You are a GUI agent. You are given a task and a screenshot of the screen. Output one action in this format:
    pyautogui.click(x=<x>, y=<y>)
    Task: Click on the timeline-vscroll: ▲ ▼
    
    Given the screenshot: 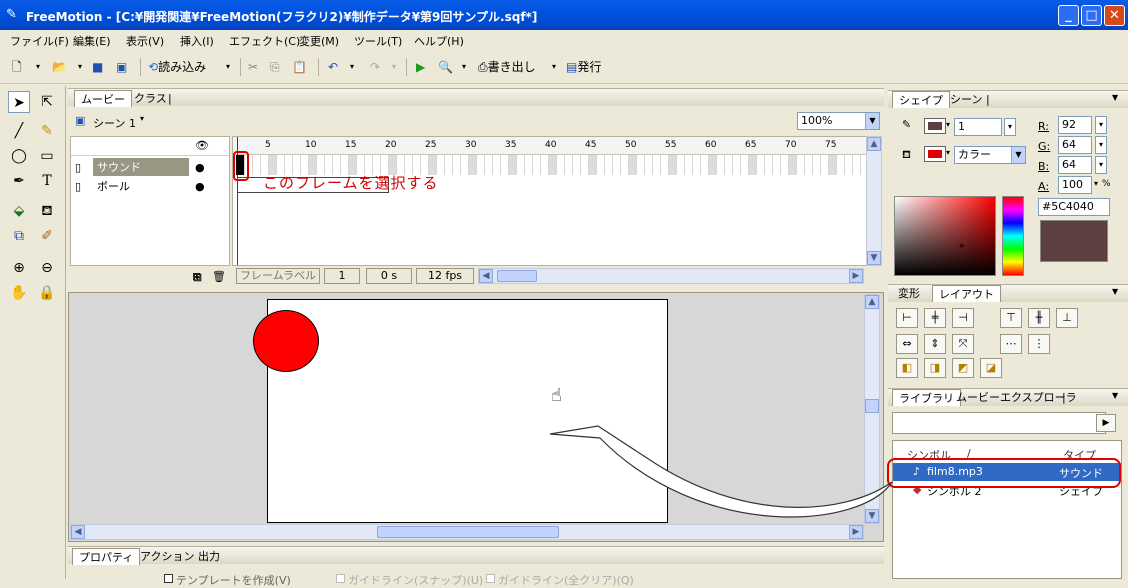 What is the action you would take?
    pyautogui.click(x=874, y=201)
    